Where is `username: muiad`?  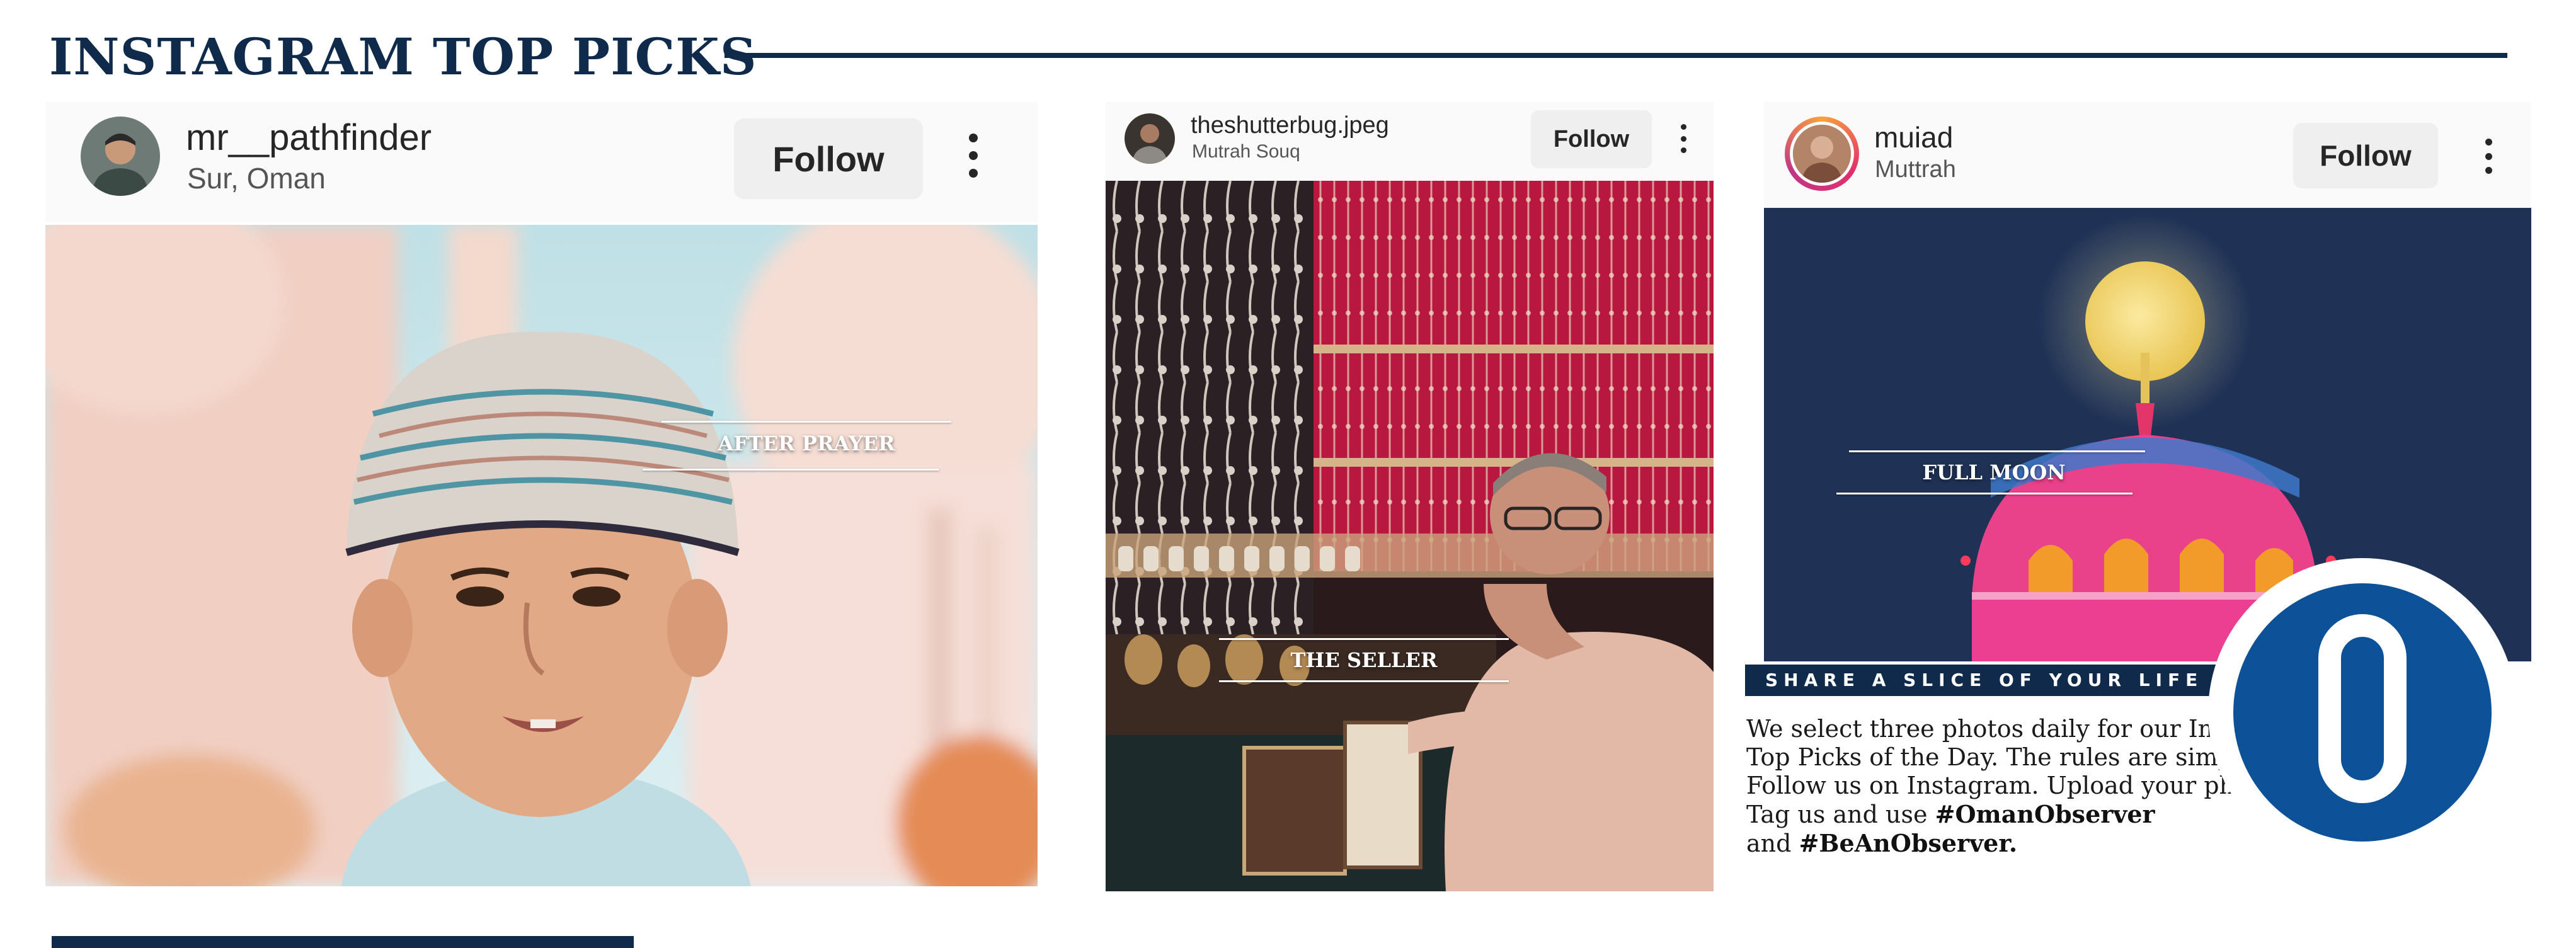 username: muiad is located at coordinates (1914, 137).